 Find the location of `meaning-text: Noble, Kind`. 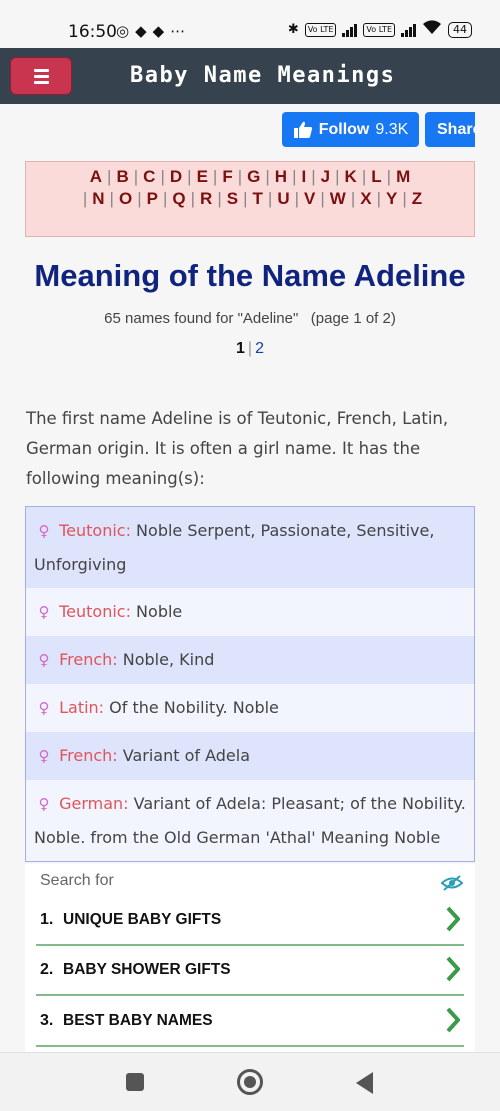

meaning-text: Noble, Kind is located at coordinates (166, 659).